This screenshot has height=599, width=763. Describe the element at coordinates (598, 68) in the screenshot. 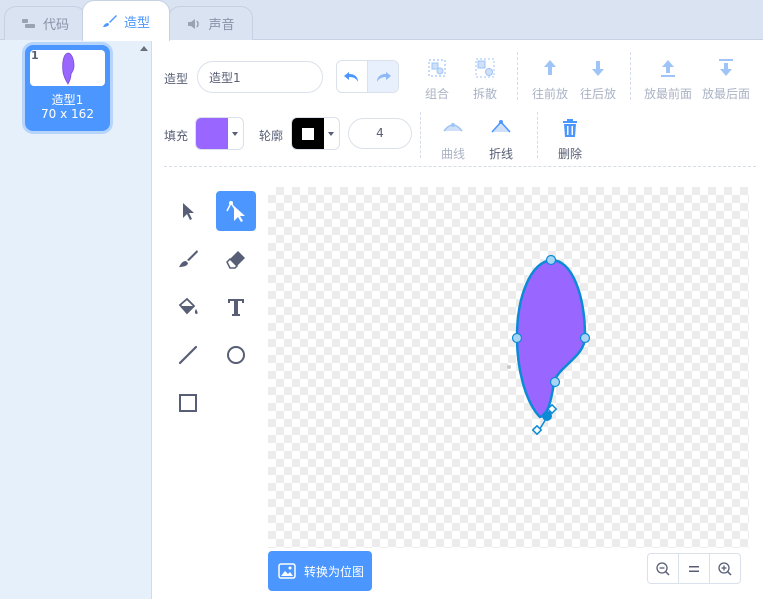

I see `arrow-down-icon` at that location.